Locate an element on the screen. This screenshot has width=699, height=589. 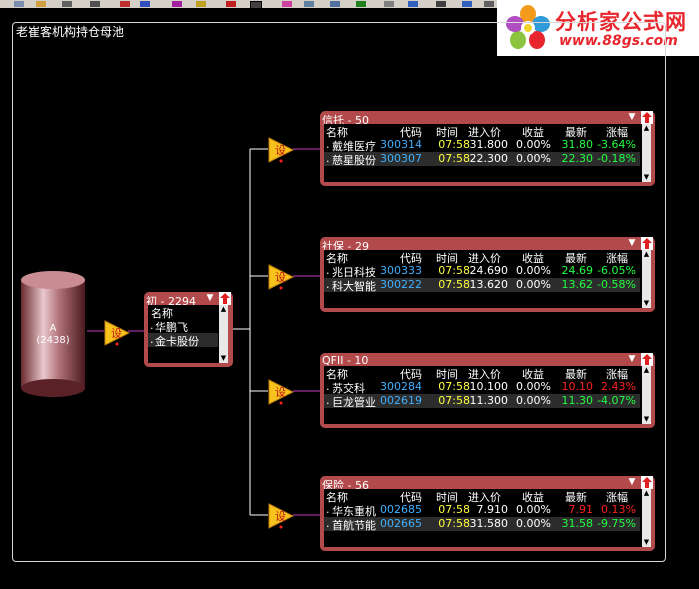
table-row: . 华东重机 002685 07:58 7.910 0.00% 7.91 0.13% is located at coordinates (482, 510).